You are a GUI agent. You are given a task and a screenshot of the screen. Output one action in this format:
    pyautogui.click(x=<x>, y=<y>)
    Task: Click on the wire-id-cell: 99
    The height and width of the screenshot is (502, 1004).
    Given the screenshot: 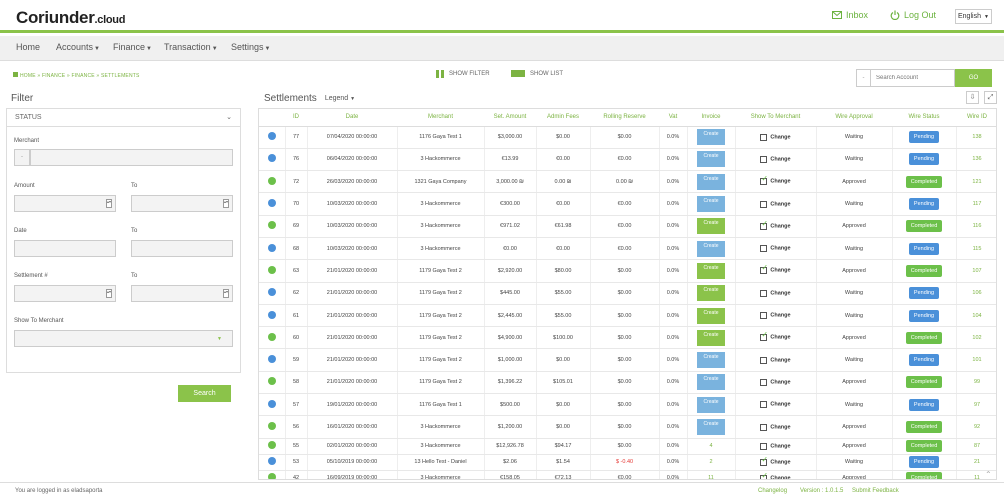 What is the action you would take?
    pyautogui.click(x=976, y=383)
    